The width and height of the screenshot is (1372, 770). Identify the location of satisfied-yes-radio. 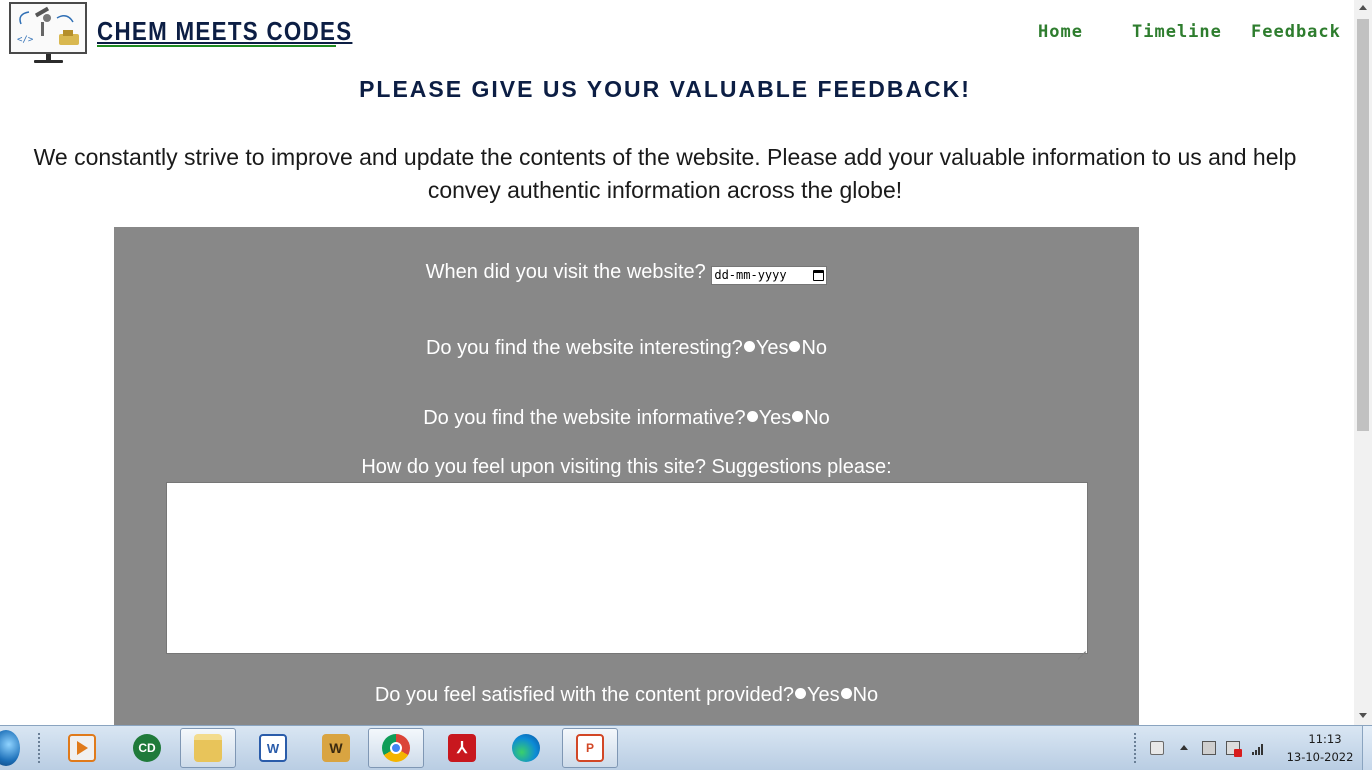
(800, 693).